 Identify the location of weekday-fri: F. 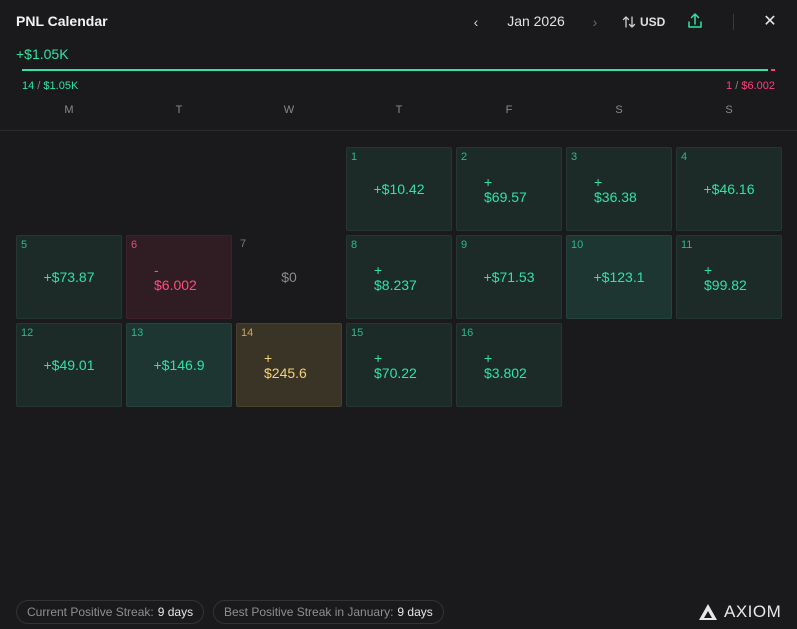
(509, 110).